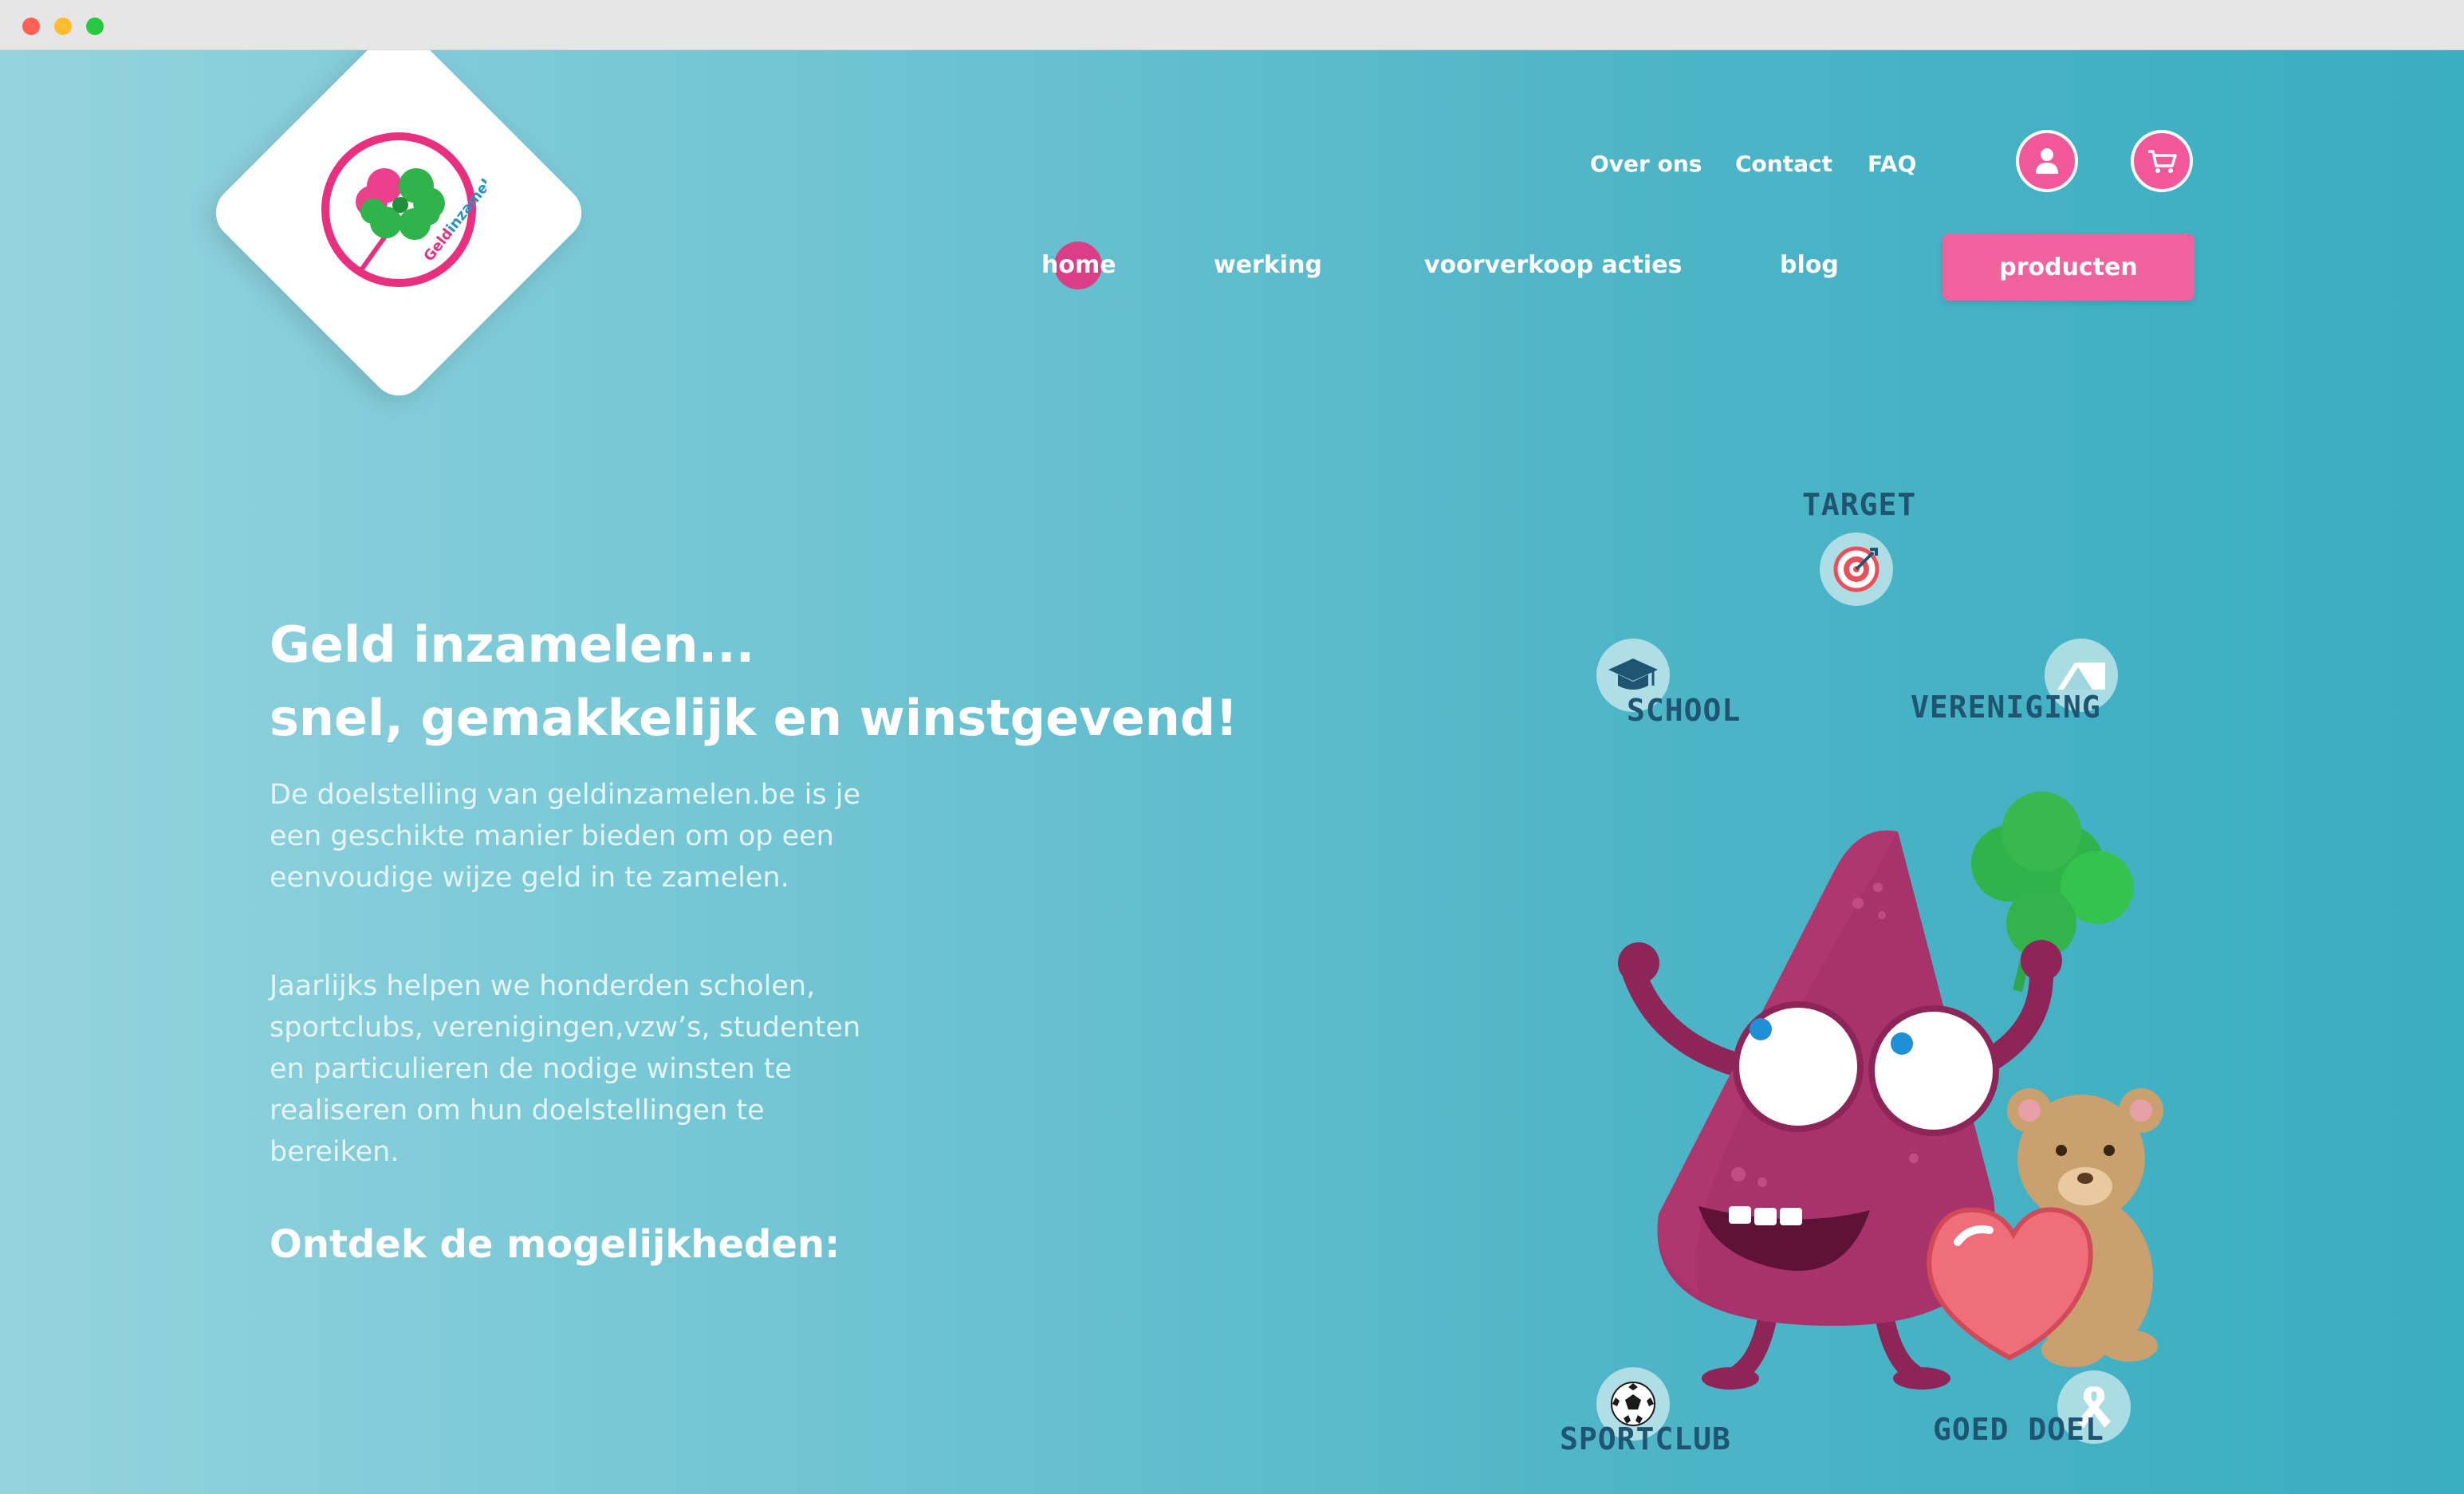 The height and width of the screenshot is (1494, 2464). What do you see at coordinates (1783, 164) in the screenshot?
I see `nav-contact-link: Contact` at bounding box center [1783, 164].